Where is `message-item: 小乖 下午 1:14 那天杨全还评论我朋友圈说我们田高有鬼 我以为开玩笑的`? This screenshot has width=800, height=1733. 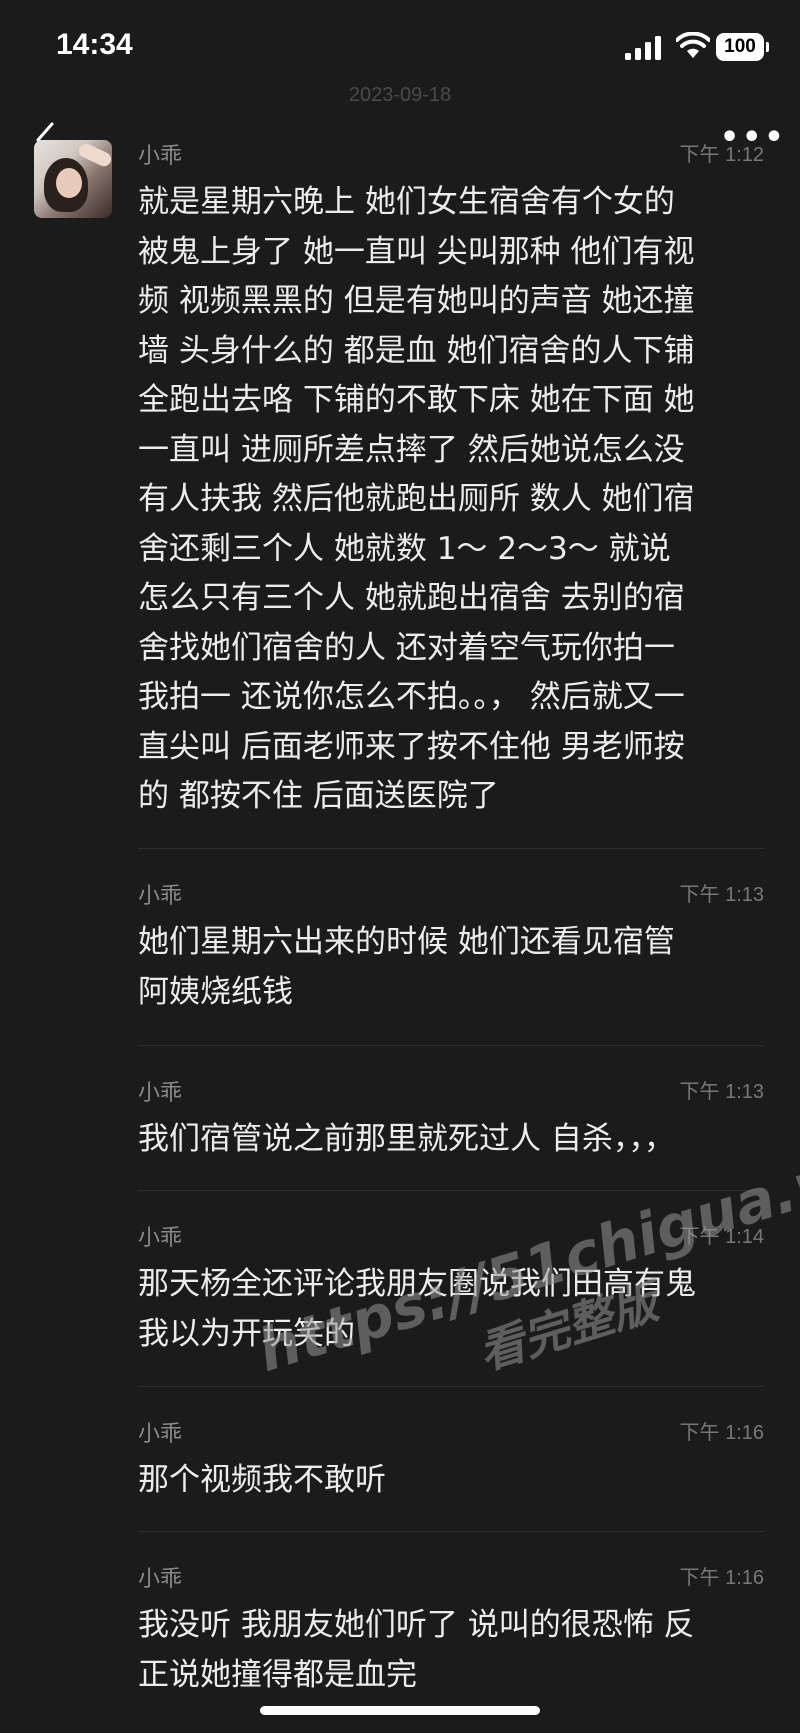 message-item: 小乖 下午 1:14 那天杨全还评论我朋友圈说我们田高有鬼 我以为开玩笑的 is located at coordinates (451, 1295).